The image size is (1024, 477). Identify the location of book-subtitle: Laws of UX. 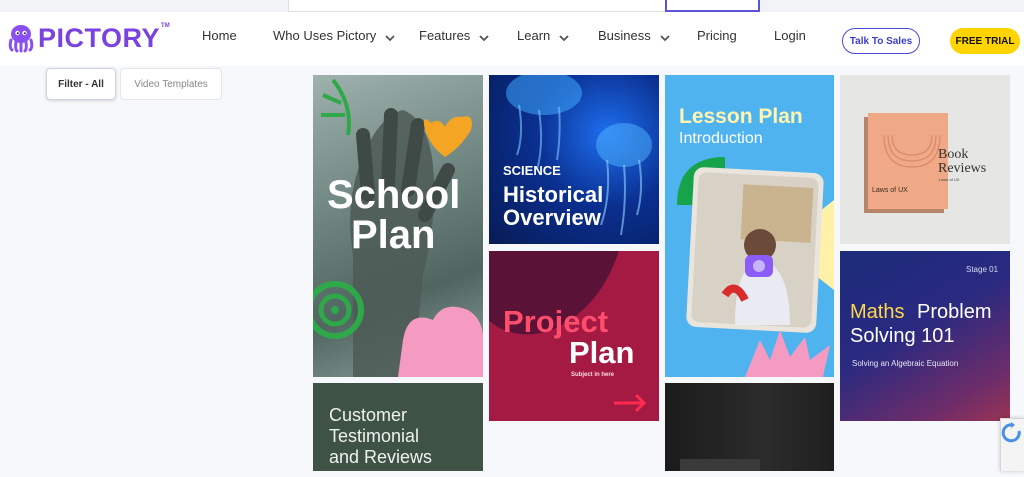
(949, 179).